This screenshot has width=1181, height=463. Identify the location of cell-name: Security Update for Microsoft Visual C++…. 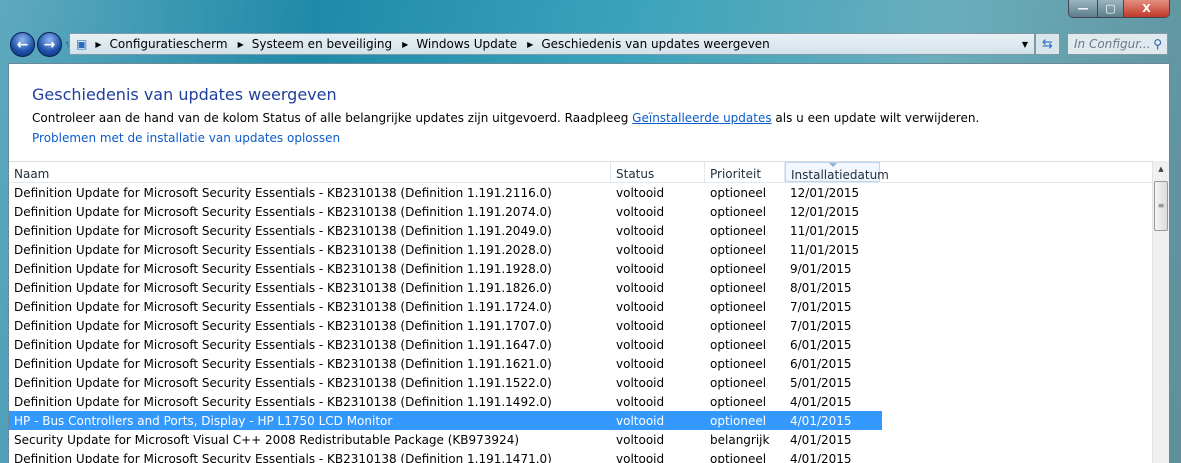
(267, 439).